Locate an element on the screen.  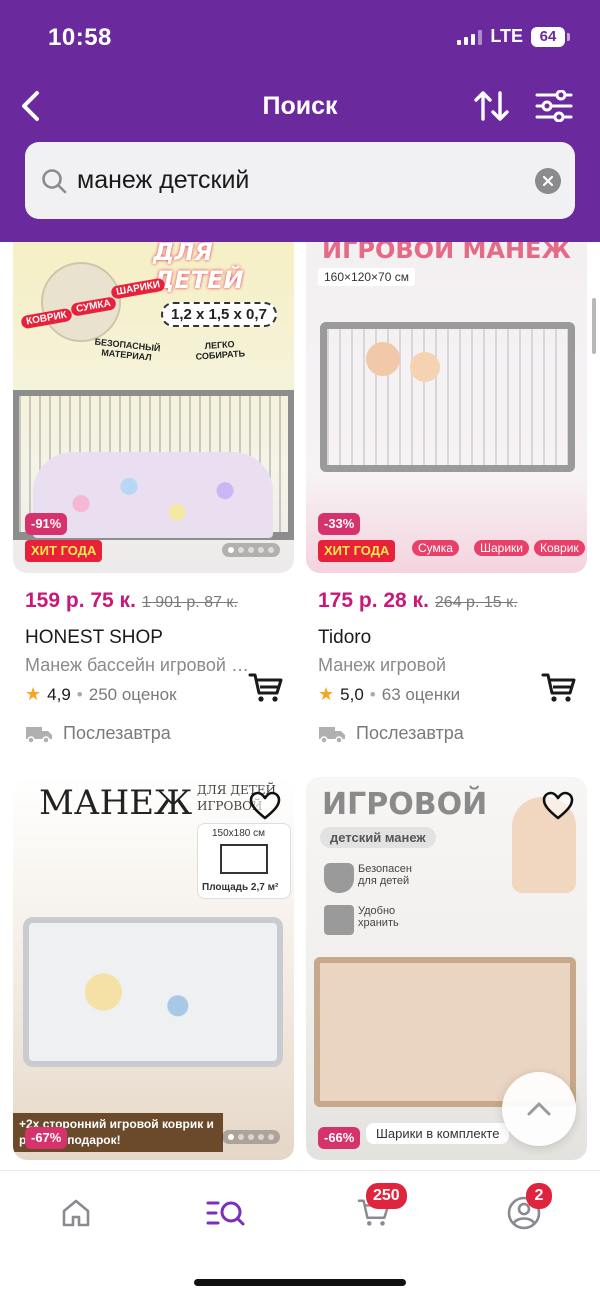
filter-button is located at coordinates (554, 106).